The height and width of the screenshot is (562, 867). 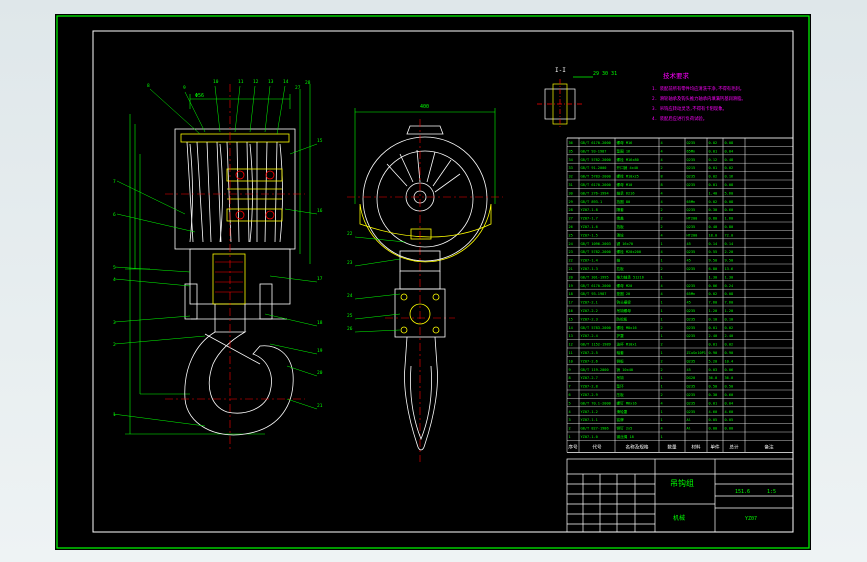 What do you see at coordinates (621, 335) in the screenshot?
I see `bom-cell-name: 护罩` at bounding box center [621, 335].